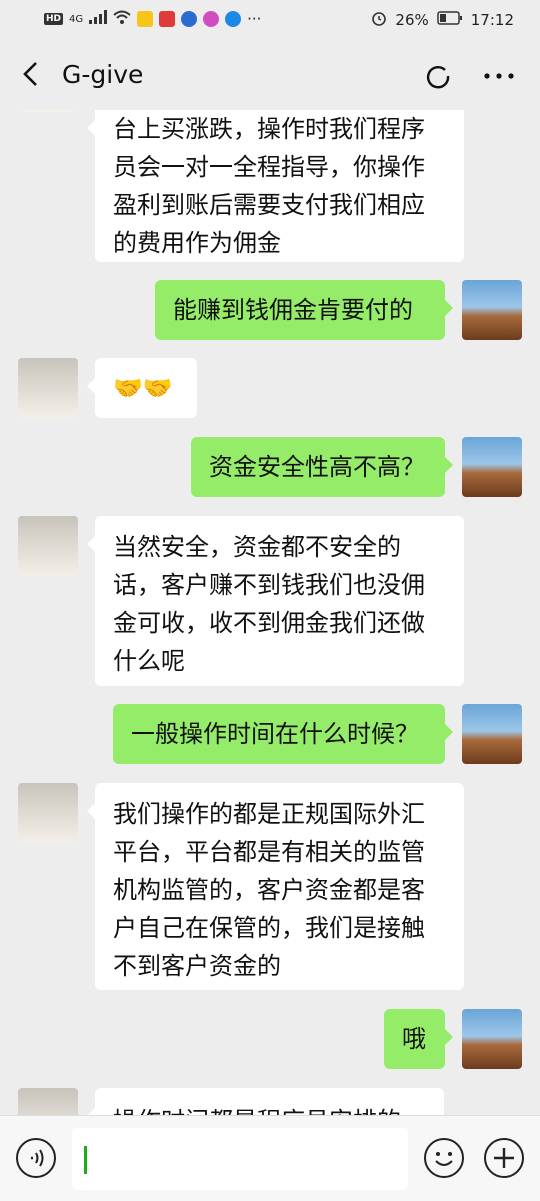  I want to click on battery-icon, so click(450, 20).